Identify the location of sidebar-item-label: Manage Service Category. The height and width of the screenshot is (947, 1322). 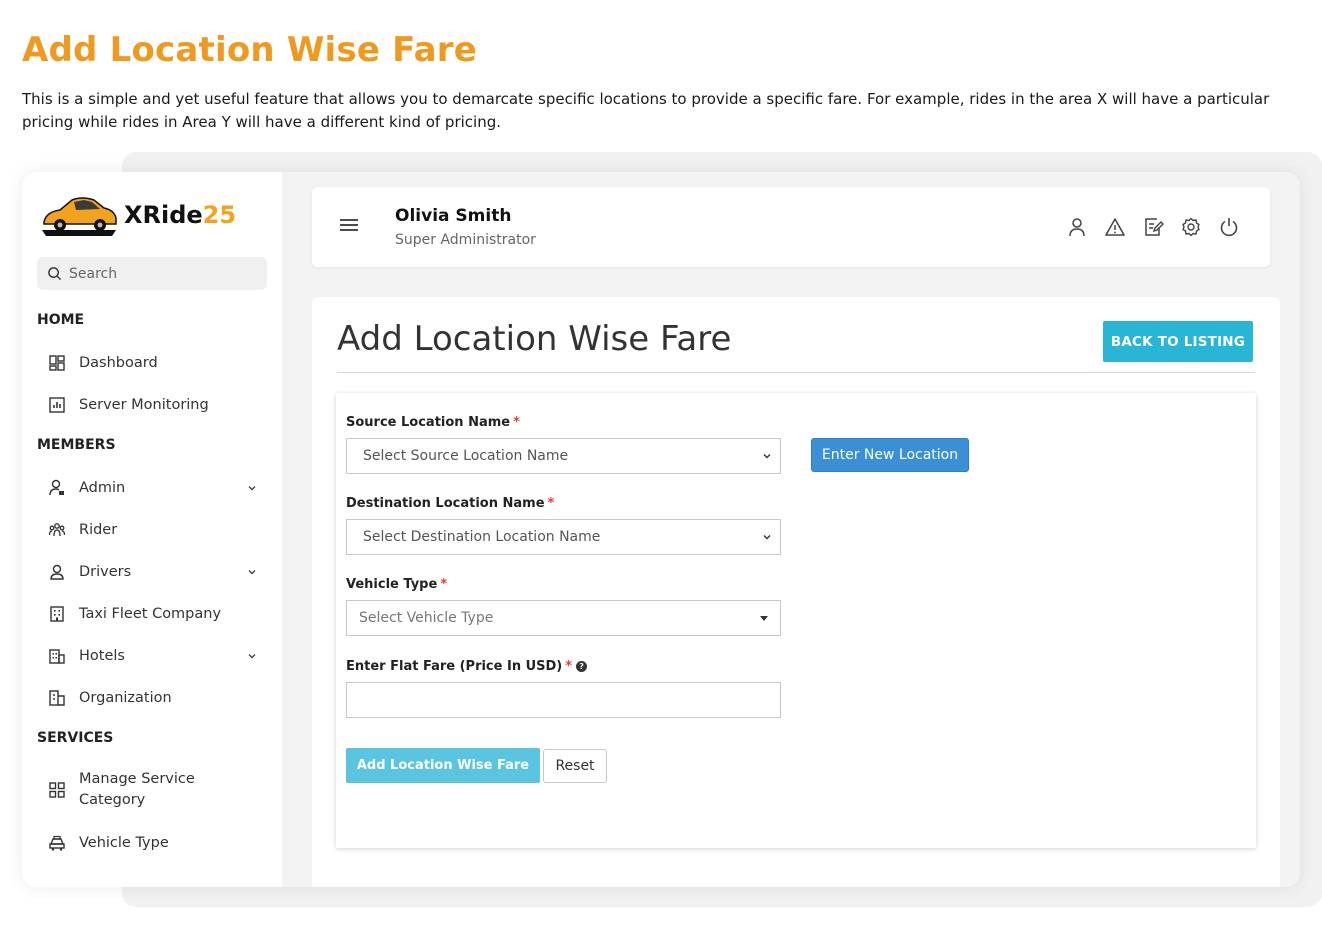
(137, 789).